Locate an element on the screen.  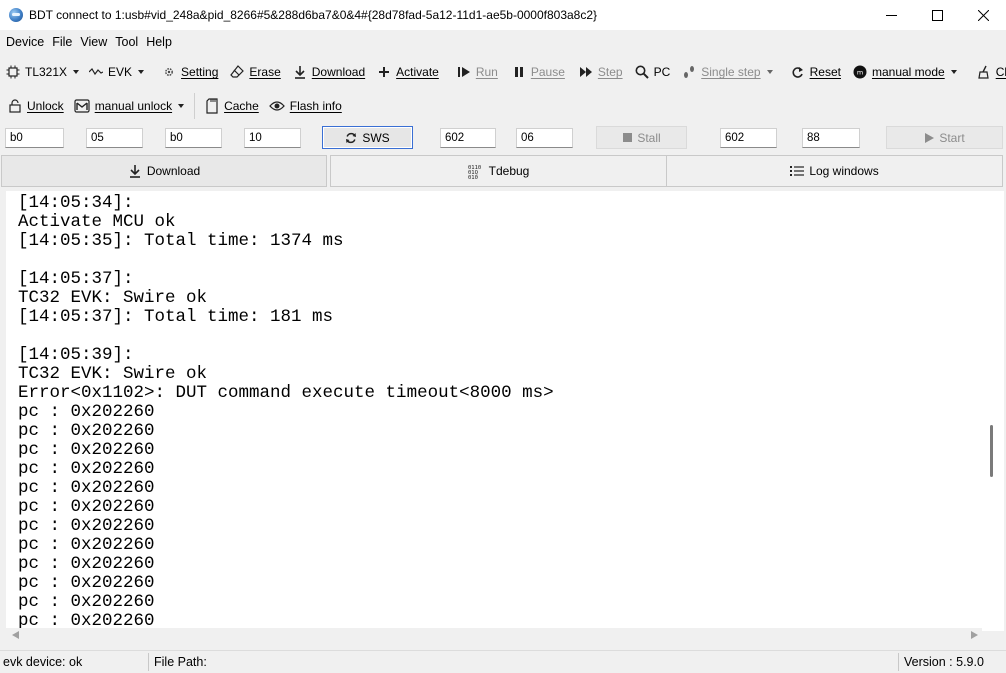
log-line: [14:05:34]: is located at coordinates (76, 203).